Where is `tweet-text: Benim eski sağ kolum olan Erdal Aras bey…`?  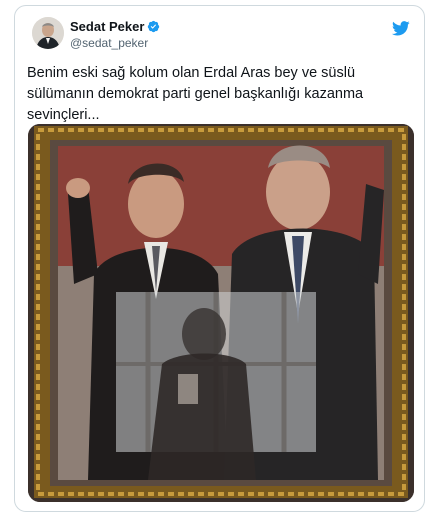
tweet-text: Benim eski sağ kolum olan Erdal Aras bey… is located at coordinates (195, 94).